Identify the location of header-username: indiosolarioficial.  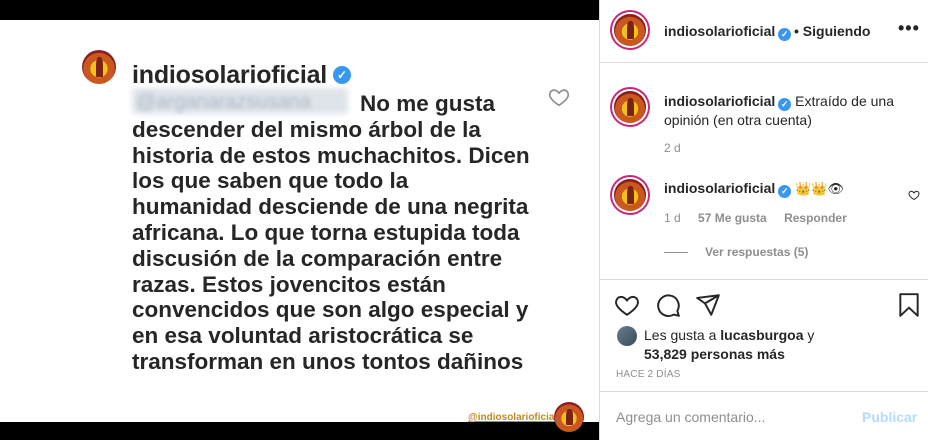
(719, 31).